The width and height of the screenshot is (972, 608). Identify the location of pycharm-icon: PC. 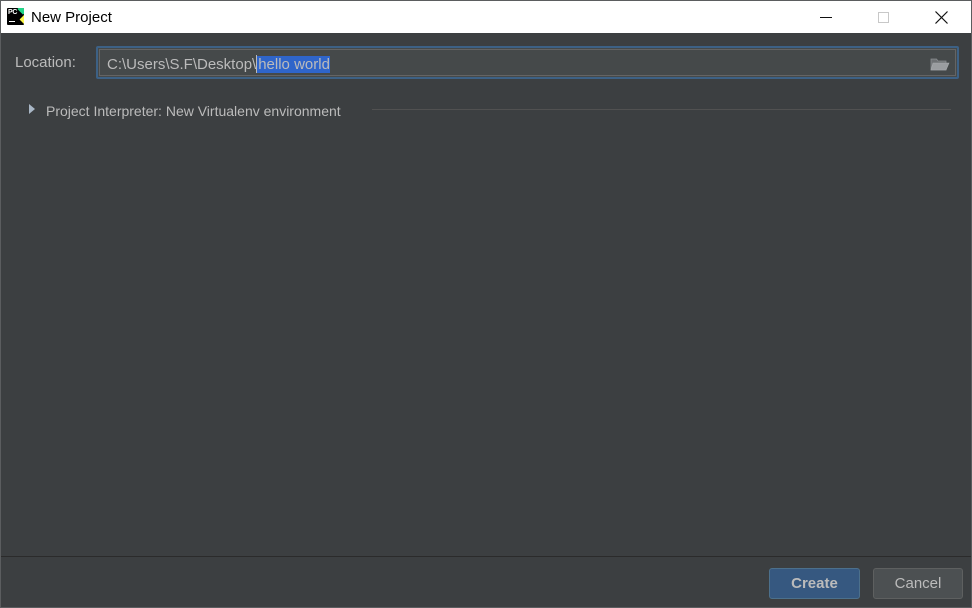
(15, 16).